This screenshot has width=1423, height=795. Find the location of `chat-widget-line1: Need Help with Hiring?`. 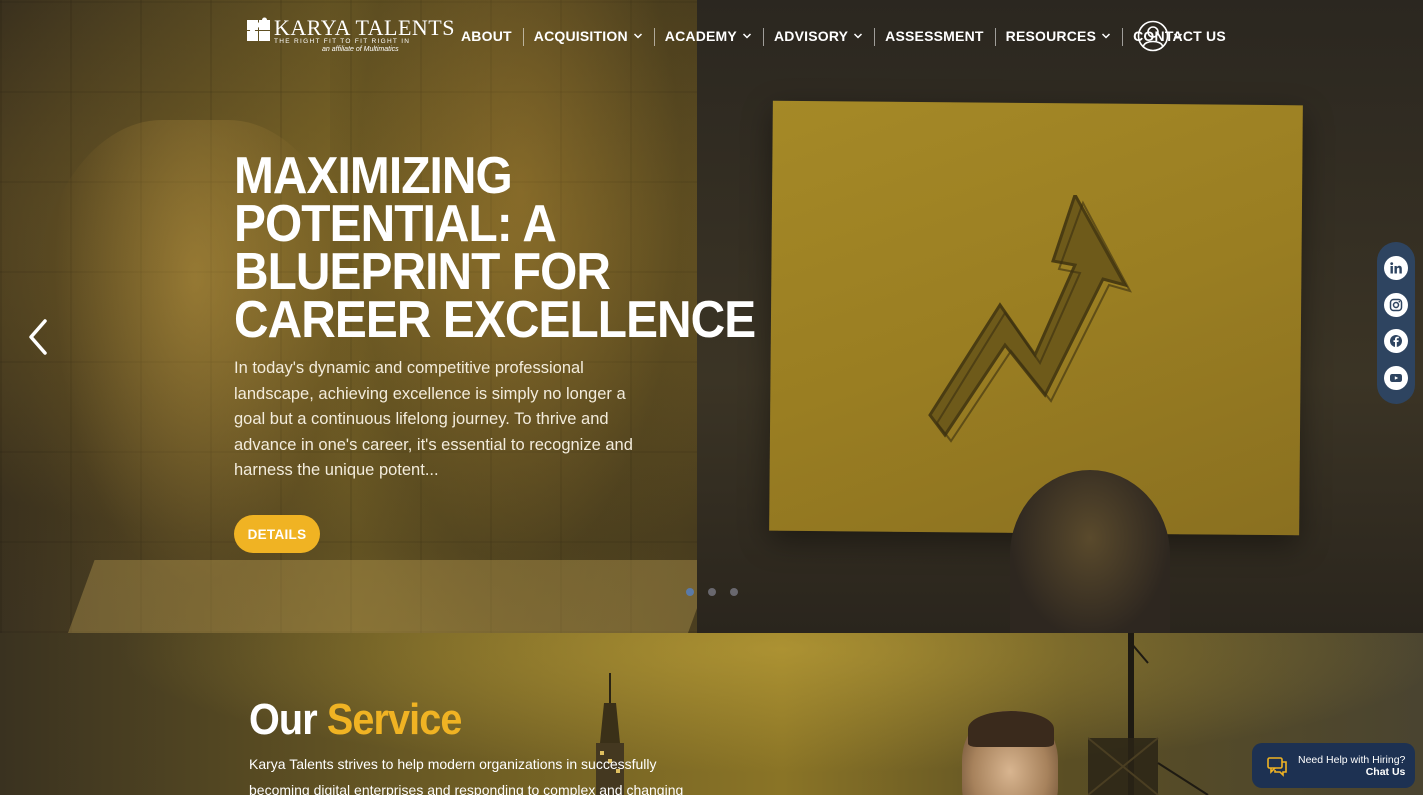

chat-widget-line1: Need Help with Hiring? is located at coordinates (1352, 759).